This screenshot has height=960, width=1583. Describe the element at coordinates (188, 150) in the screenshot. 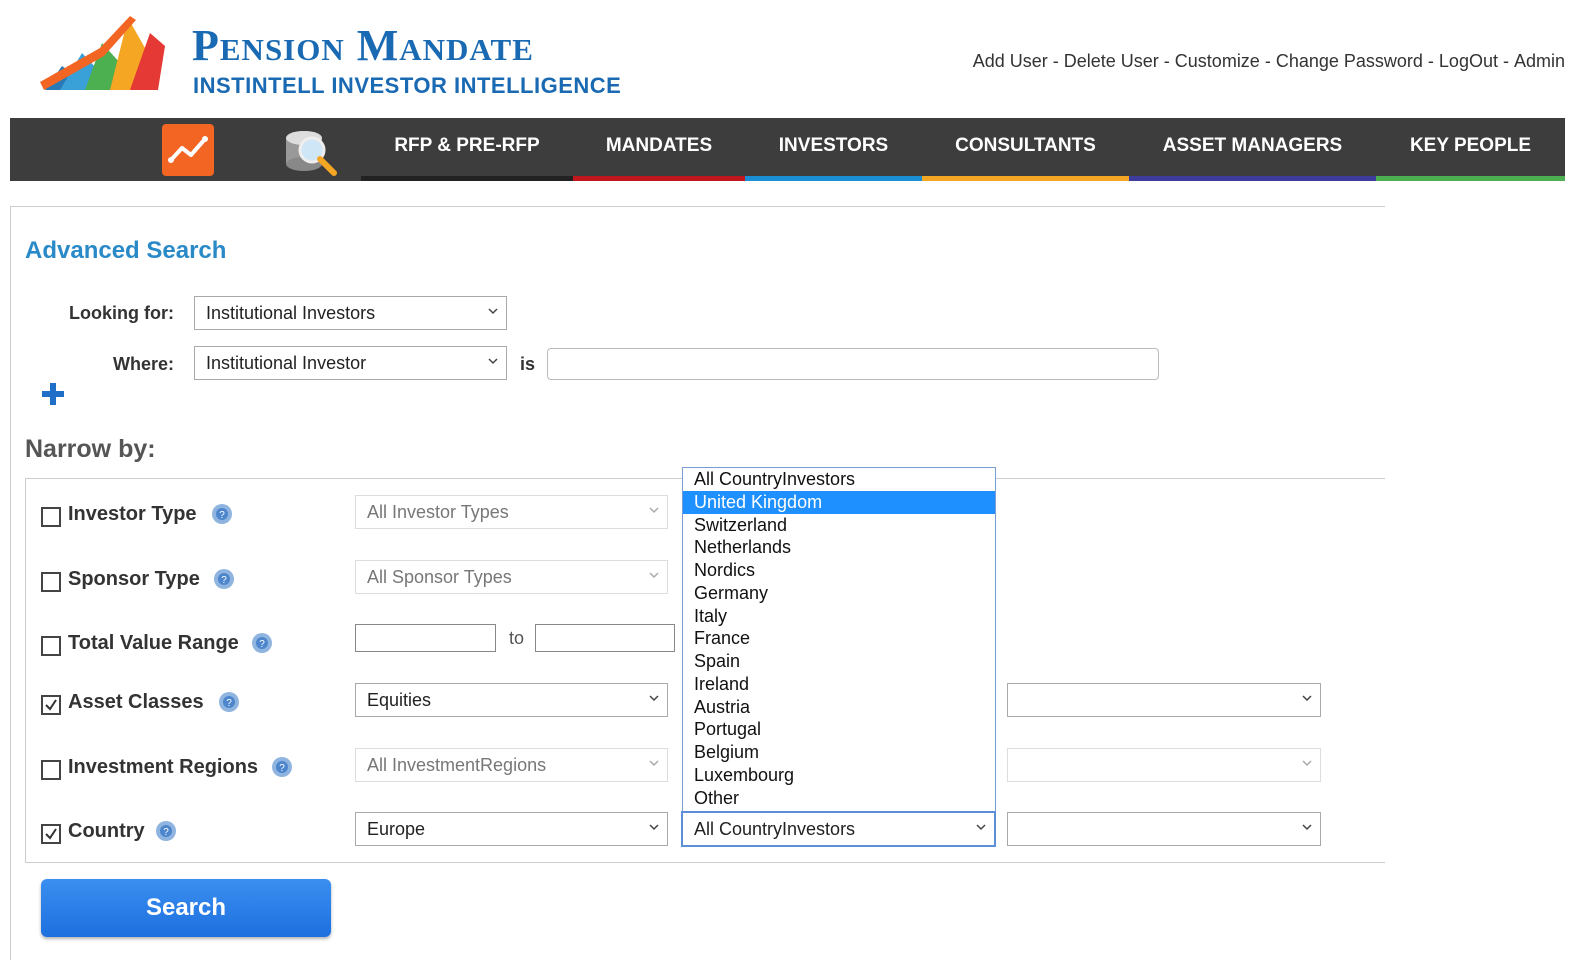

I see `chart-trend-icon` at that location.